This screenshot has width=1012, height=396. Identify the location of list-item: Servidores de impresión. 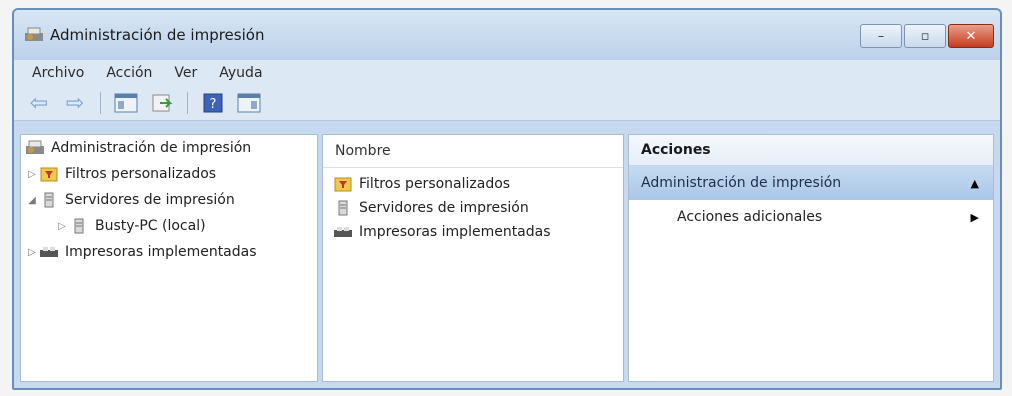
(473, 208).